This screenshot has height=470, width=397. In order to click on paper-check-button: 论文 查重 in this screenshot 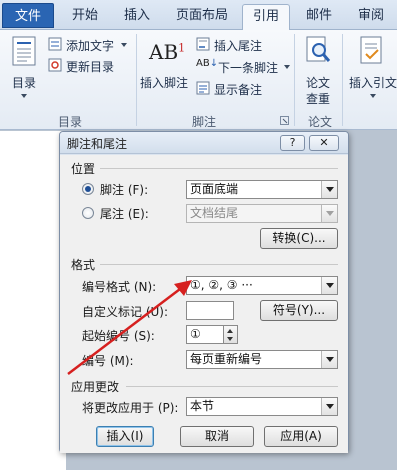, I will do `click(318, 71)`.